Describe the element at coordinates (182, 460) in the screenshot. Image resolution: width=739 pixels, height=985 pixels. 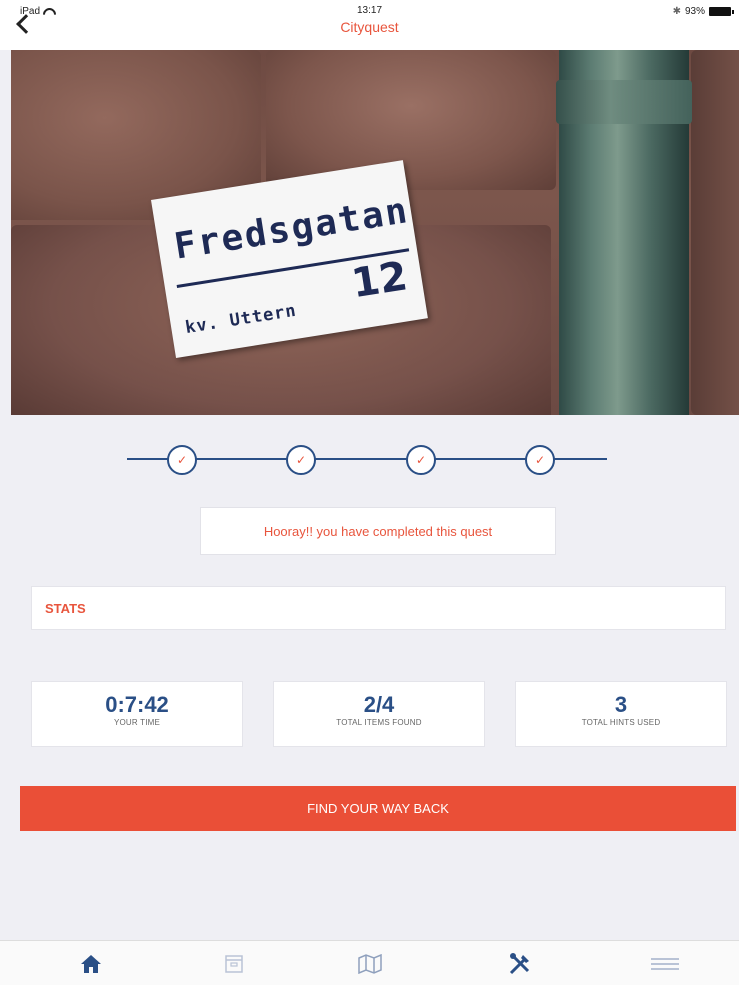
I see `progress-step-1: ✓` at that location.